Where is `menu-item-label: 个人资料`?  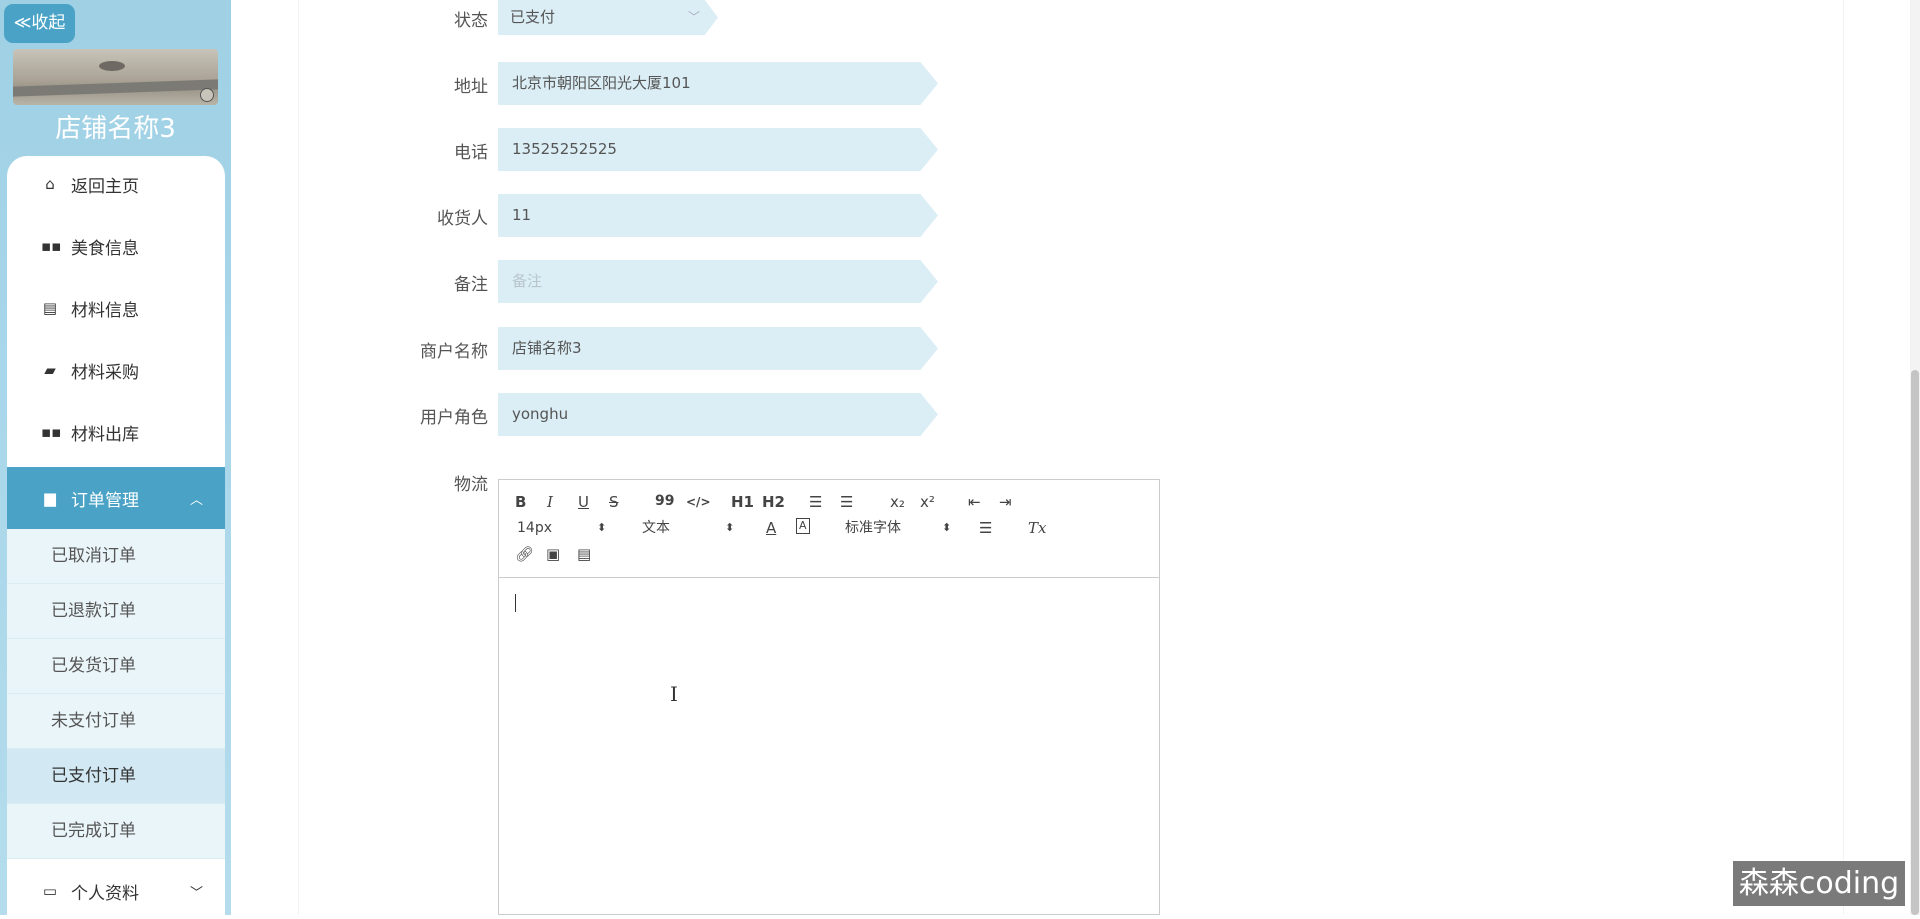 menu-item-label: 个人资料 is located at coordinates (105, 893).